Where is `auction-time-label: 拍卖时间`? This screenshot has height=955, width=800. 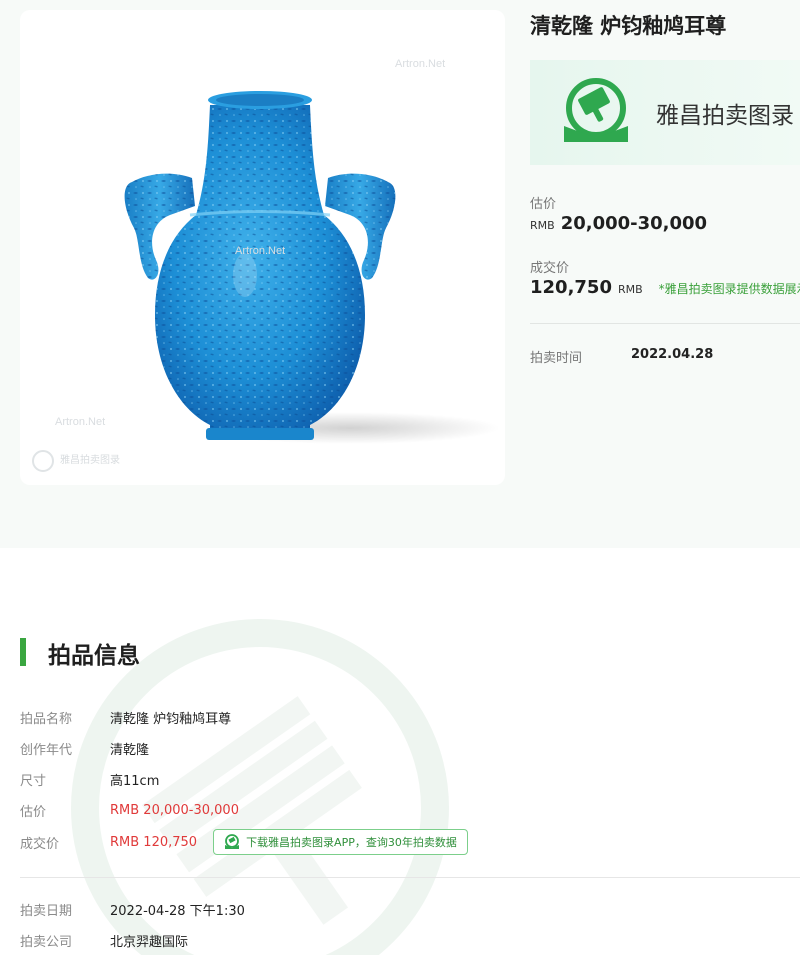 auction-time-label: 拍卖时间 is located at coordinates (556, 358).